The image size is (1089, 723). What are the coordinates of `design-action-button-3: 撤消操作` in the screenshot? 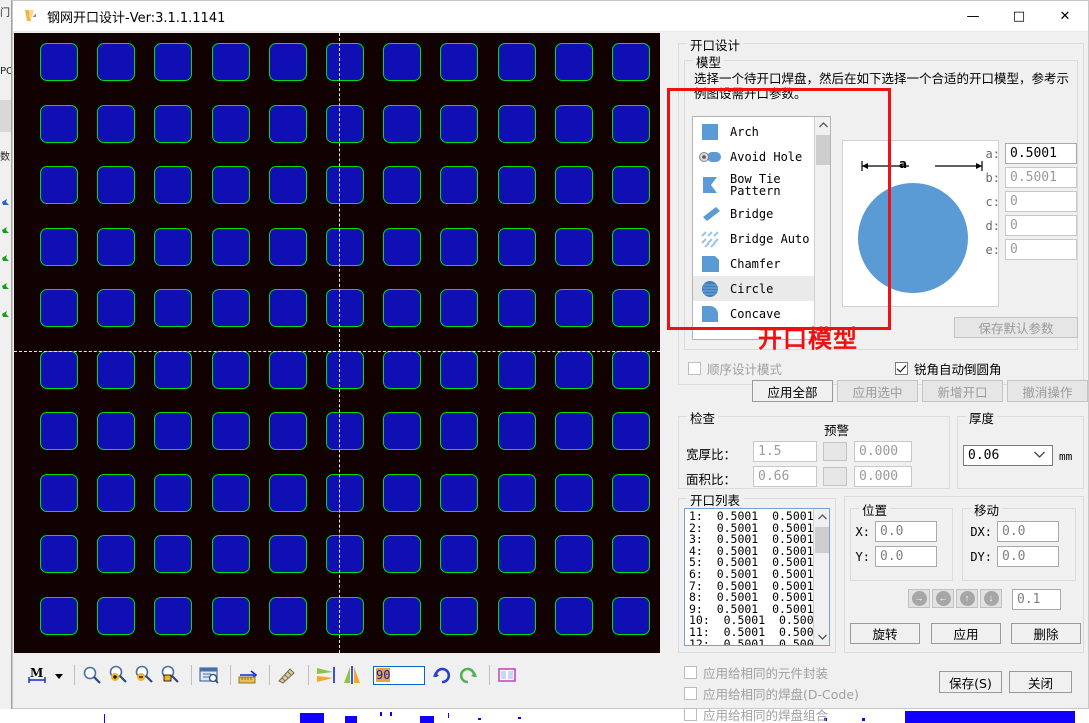 It's located at (1047, 391).